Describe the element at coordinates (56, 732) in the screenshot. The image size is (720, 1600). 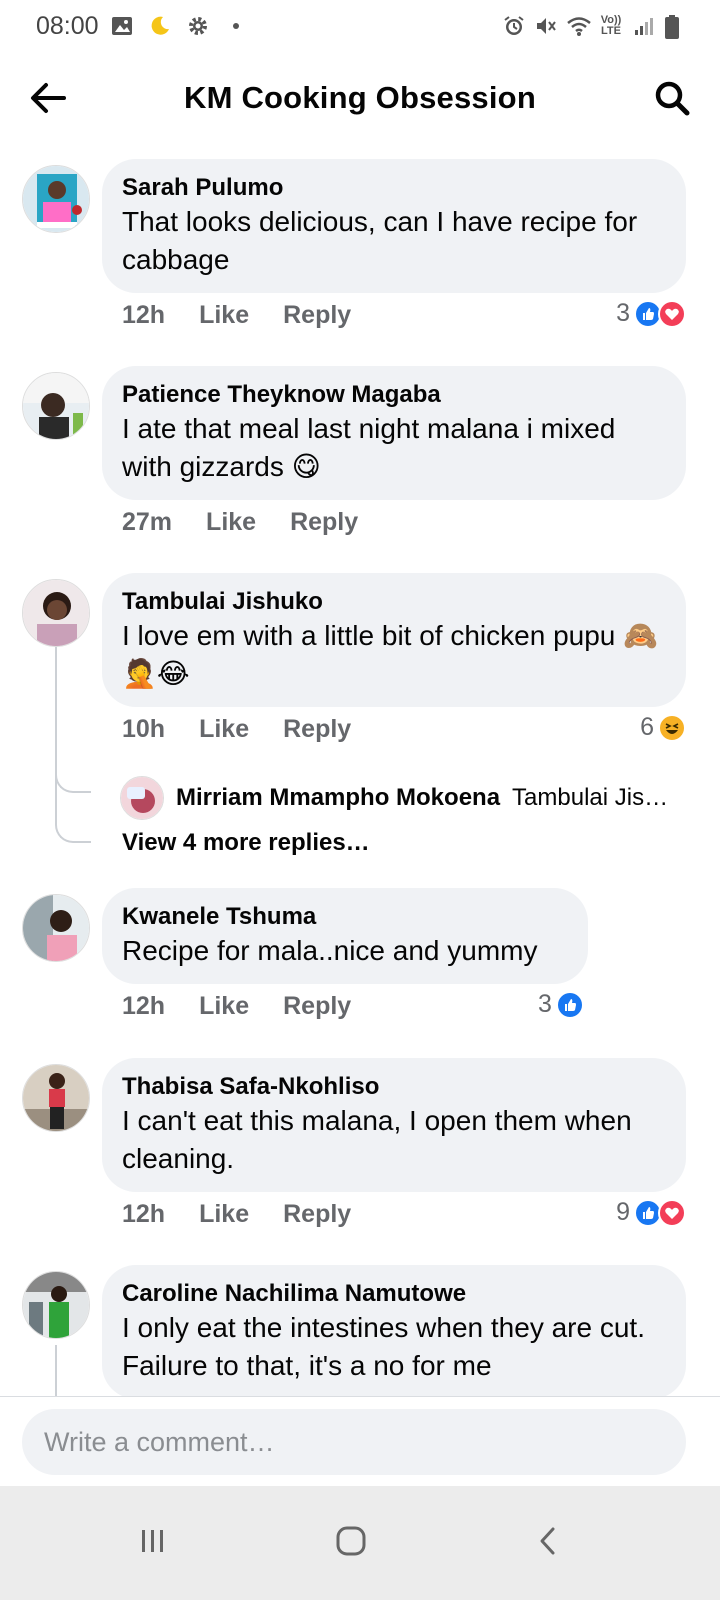
I see `thread-line` at that location.